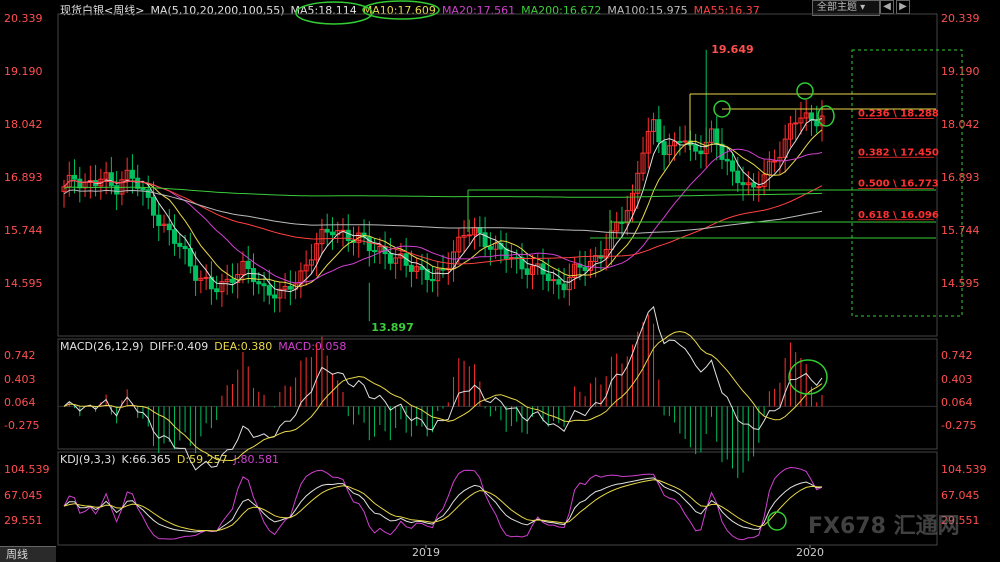 The image size is (1000, 562). What do you see at coordinates (21, 425) in the screenshot?
I see `macd-y-tick-left: -0.275` at bounding box center [21, 425].